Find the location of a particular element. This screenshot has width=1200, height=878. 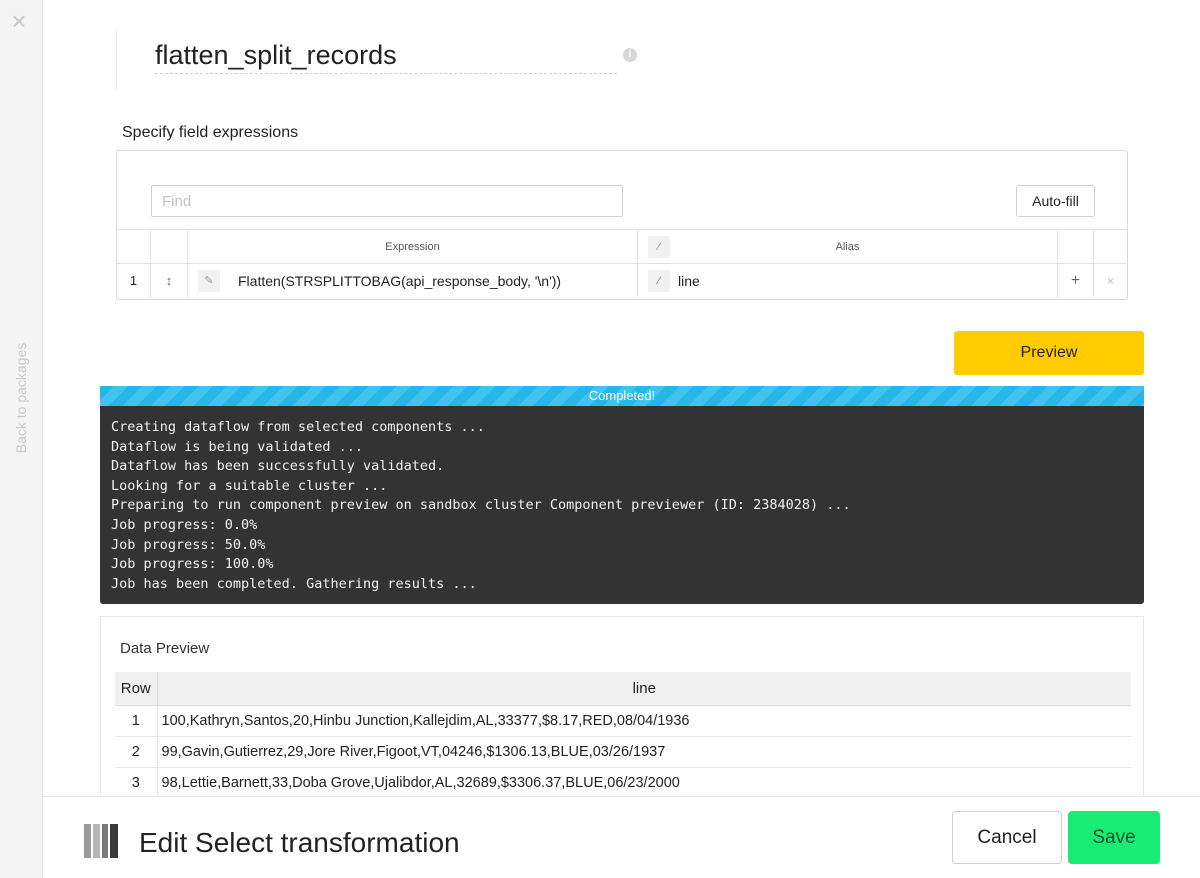

log-line: Job progress: 100.0% is located at coordinates (192, 564).